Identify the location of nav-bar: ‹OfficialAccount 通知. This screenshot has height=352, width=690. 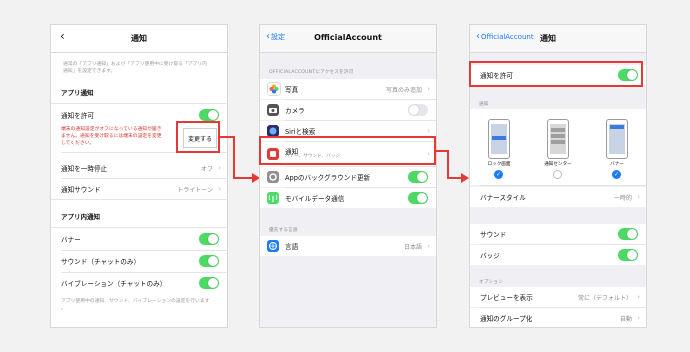
(558, 39).